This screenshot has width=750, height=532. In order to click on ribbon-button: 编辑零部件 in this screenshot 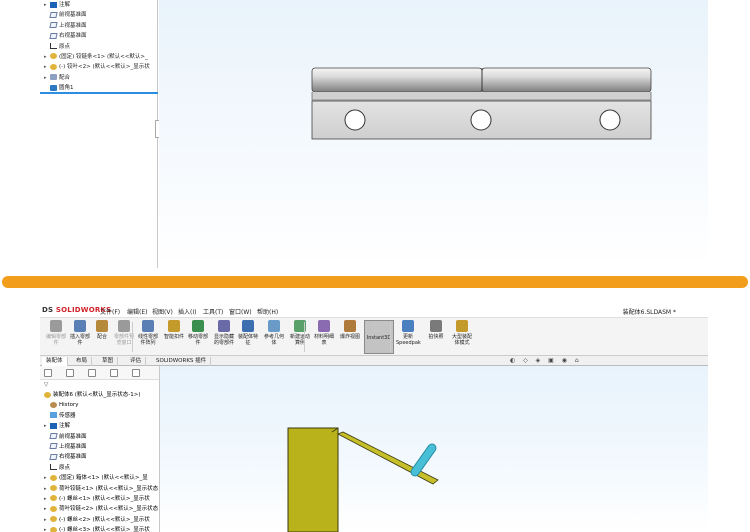, I will do `click(56, 337)`.